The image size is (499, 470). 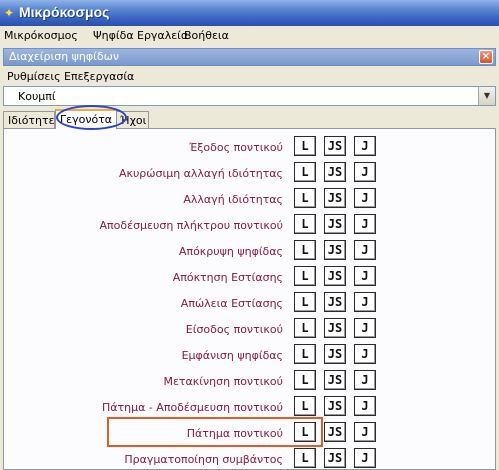 I want to click on menu-rythmiseis: Ρυθμίσεις, so click(x=34, y=76).